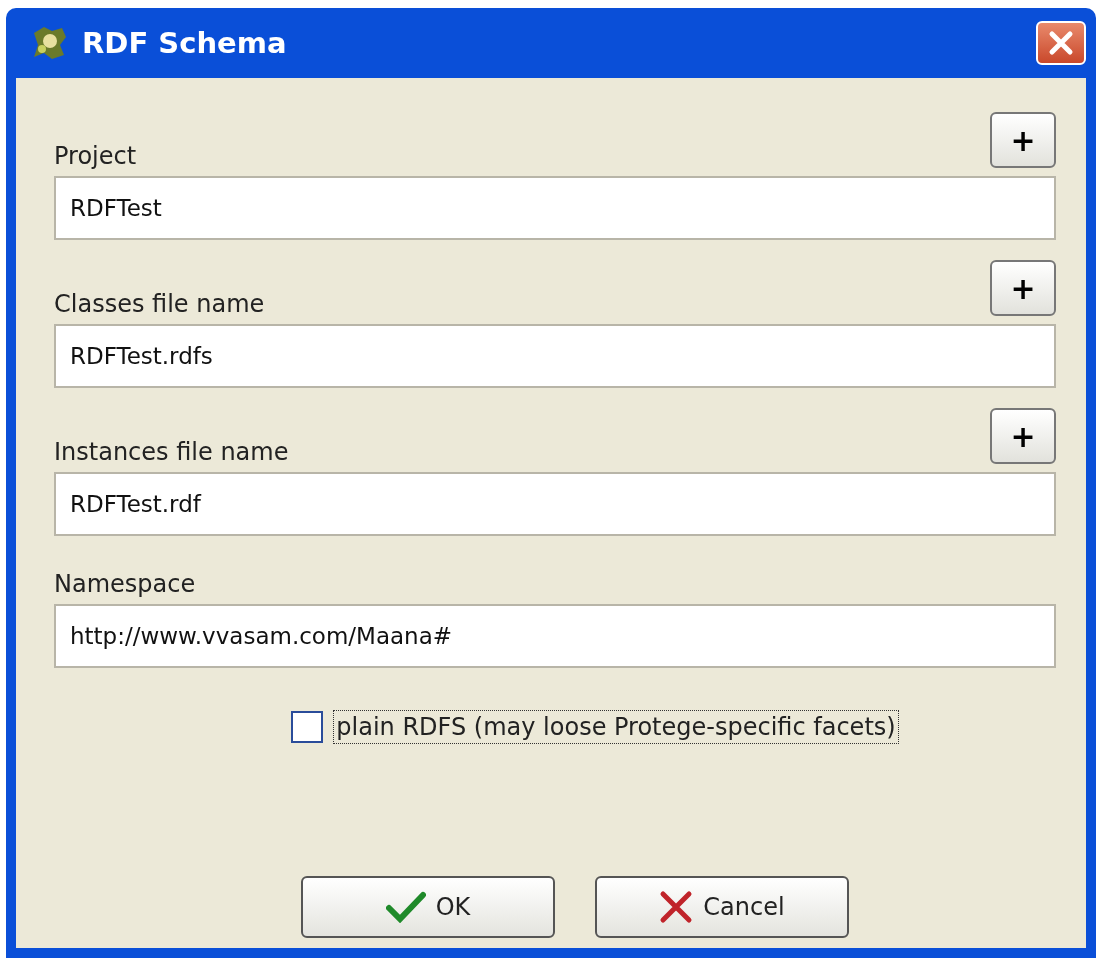 The width and height of the screenshot is (1102, 958). What do you see at coordinates (125, 584) in the screenshot?
I see `field-label: Namespace` at bounding box center [125, 584].